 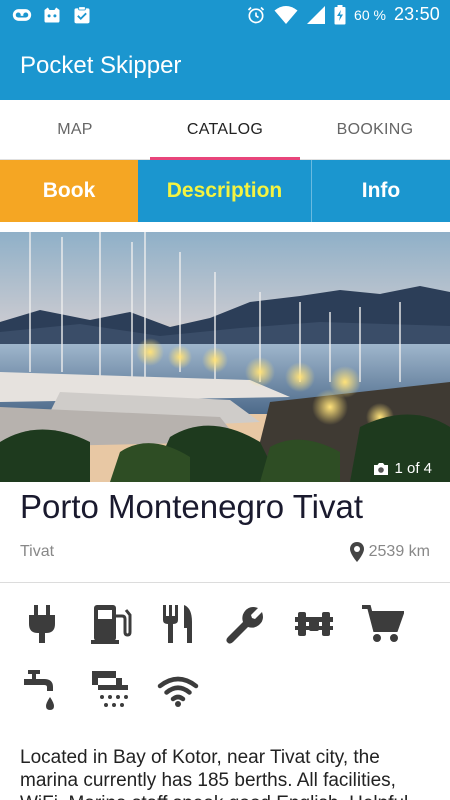 I want to click on alarm-icon, so click(x=256, y=14).